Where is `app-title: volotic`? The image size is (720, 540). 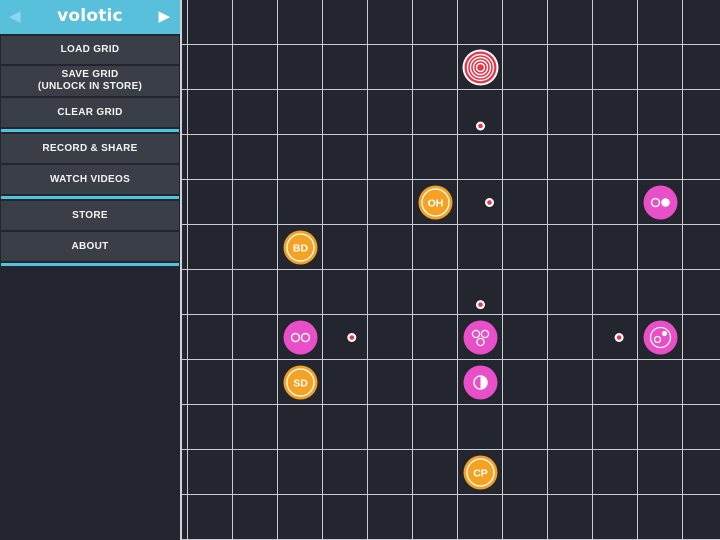 app-title: volotic is located at coordinates (90, 16).